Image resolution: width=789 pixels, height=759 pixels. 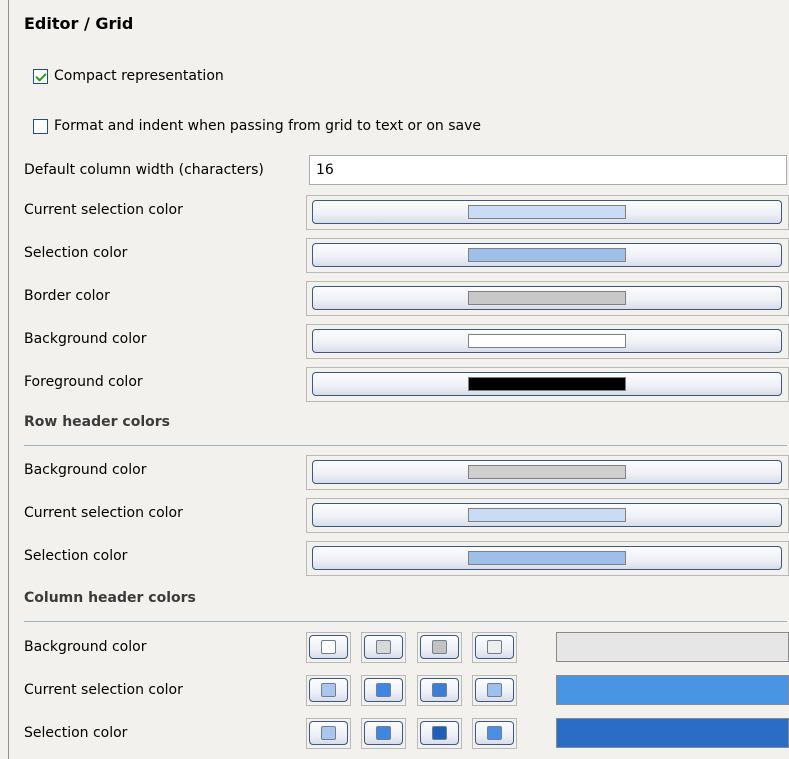 What do you see at coordinates (110, 598) in the screenshot?
I see `column-header-title: Column header colors` at bounding box center [110, 598].